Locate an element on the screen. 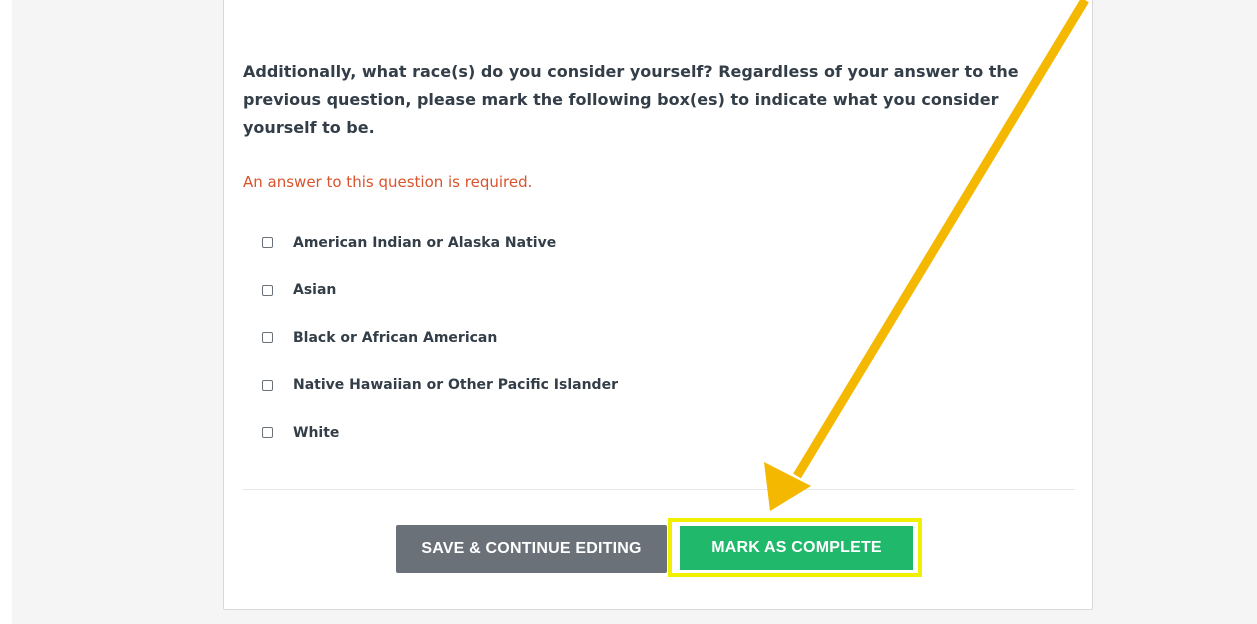  option-black: Black or African American is located at coordinates (440, 338).